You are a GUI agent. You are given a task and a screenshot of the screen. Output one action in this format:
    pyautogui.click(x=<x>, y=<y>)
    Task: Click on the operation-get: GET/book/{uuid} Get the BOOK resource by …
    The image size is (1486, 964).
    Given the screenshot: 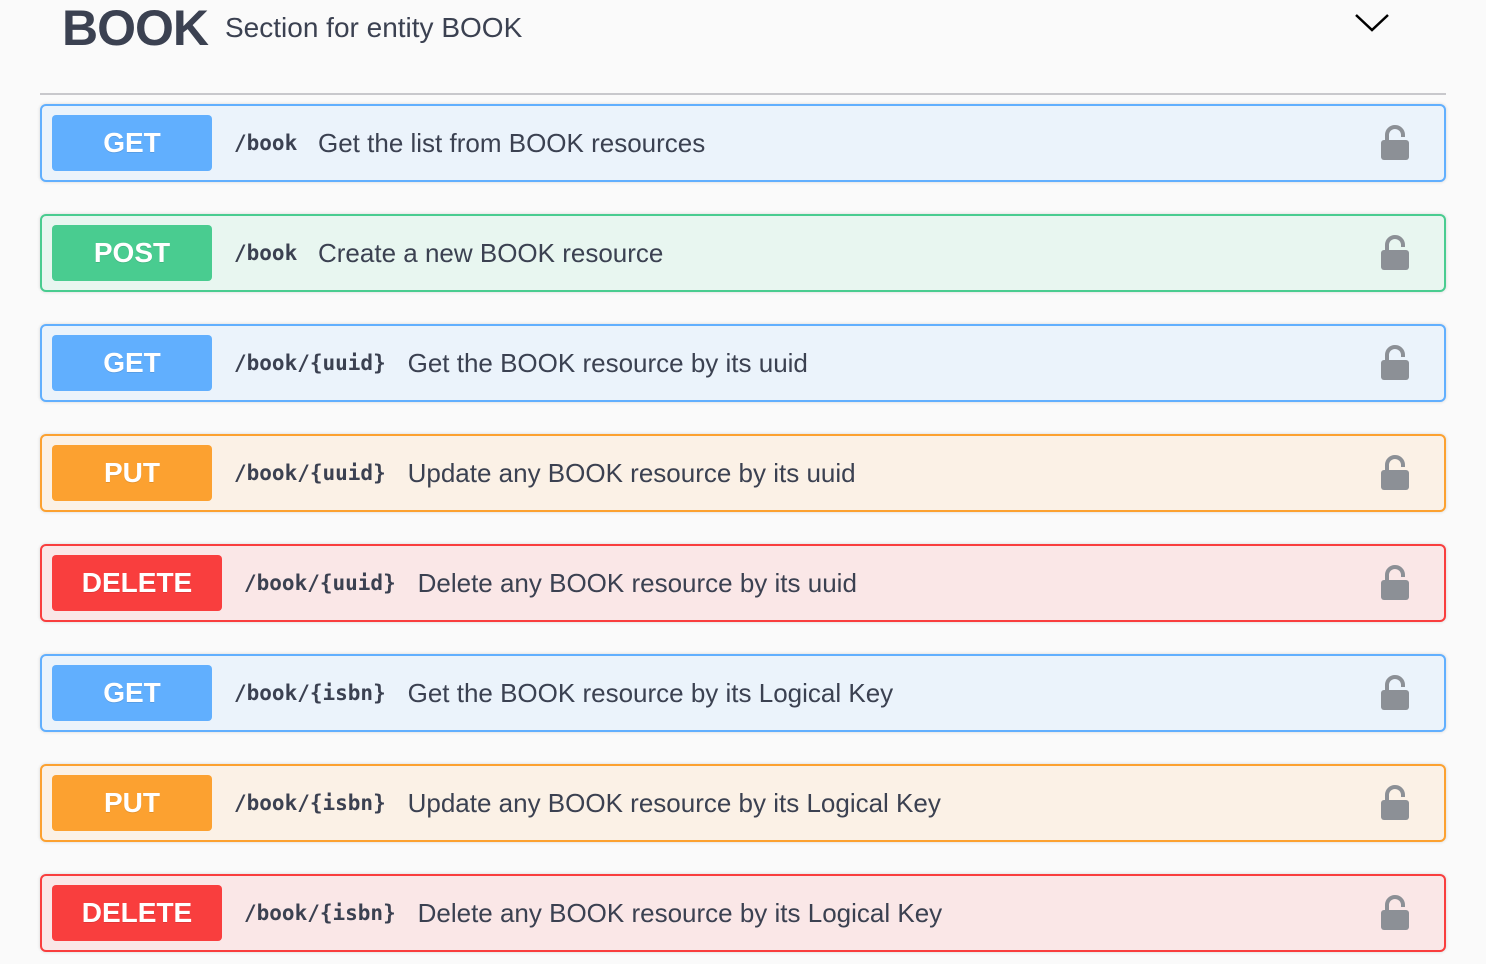 What is the action you would take?
    pyautogui.click(x=743, y=363)
    